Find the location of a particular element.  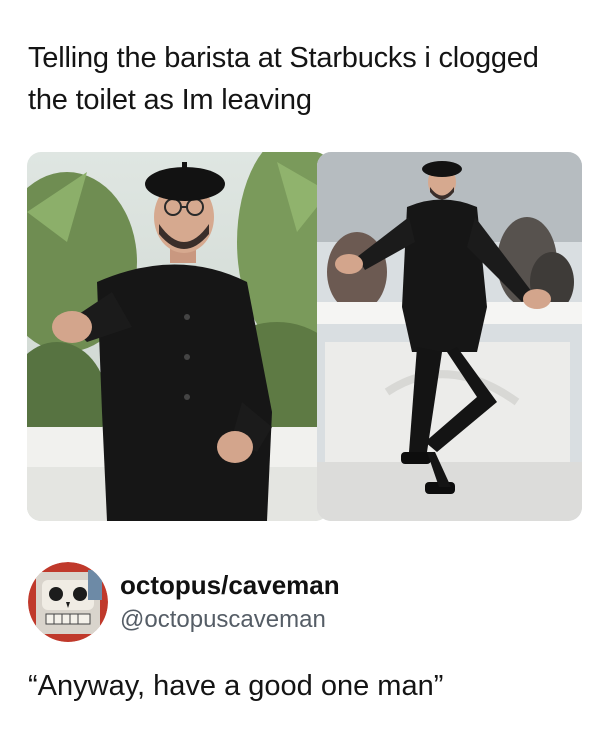

post-reply-text: “Anyway, have a good one man” is located at coordinates (236, 686).